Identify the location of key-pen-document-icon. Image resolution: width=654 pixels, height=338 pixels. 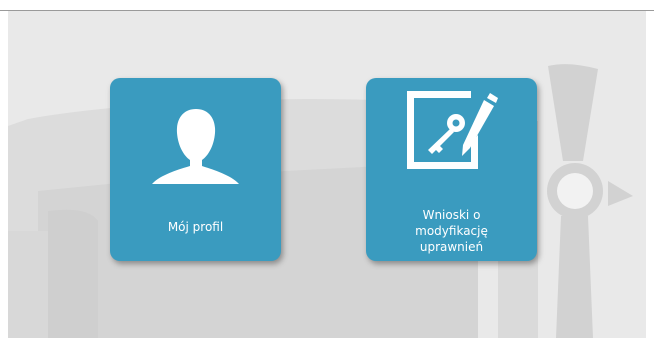
(452, 130).